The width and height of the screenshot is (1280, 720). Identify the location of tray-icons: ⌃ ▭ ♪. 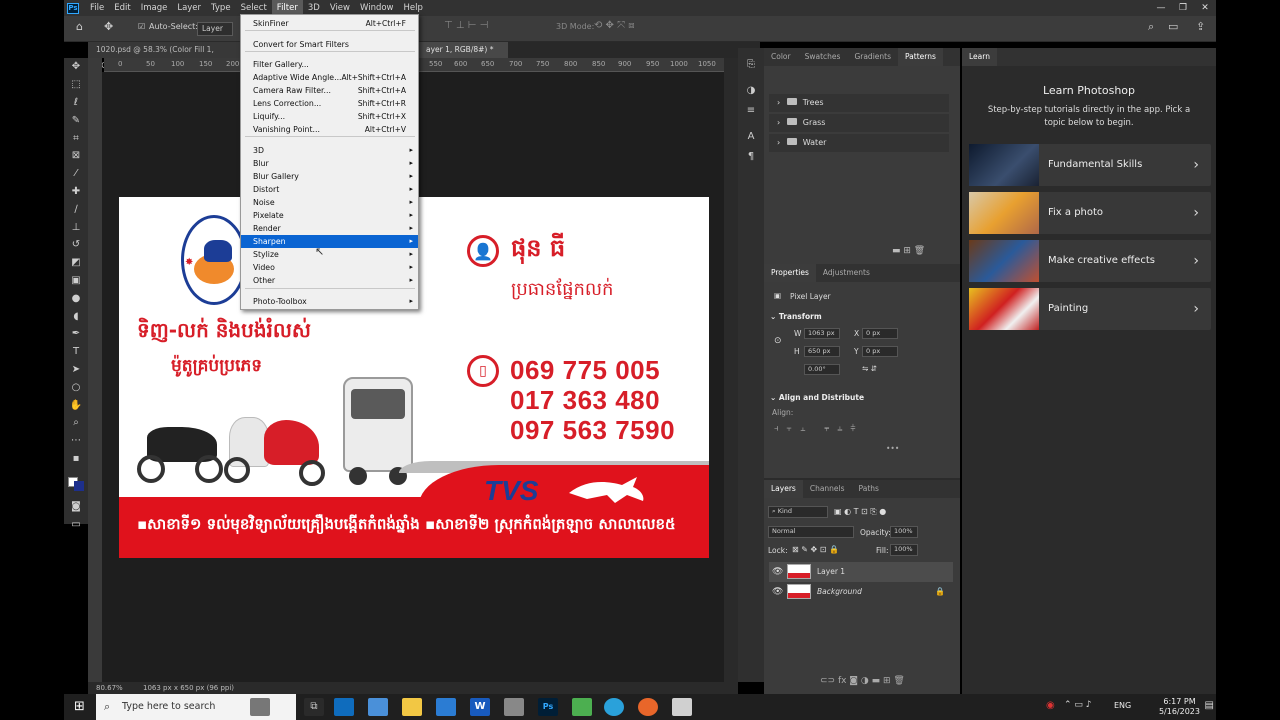
(1078, 705).